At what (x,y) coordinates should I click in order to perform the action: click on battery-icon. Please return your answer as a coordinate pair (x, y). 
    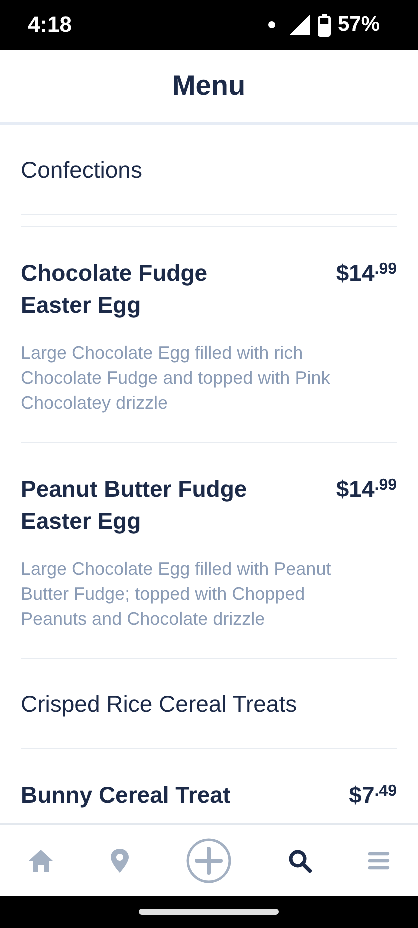
    Looking at the image, I should click on (324, 25).